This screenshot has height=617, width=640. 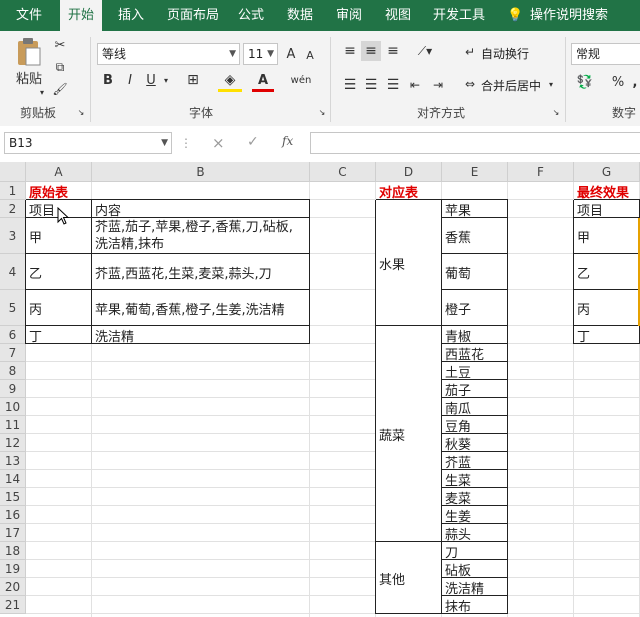 What do you see at coordinates (60, 89) in the screenshot?
I see `format-painter-icon: 🖌` at bounding box center [60, 89].